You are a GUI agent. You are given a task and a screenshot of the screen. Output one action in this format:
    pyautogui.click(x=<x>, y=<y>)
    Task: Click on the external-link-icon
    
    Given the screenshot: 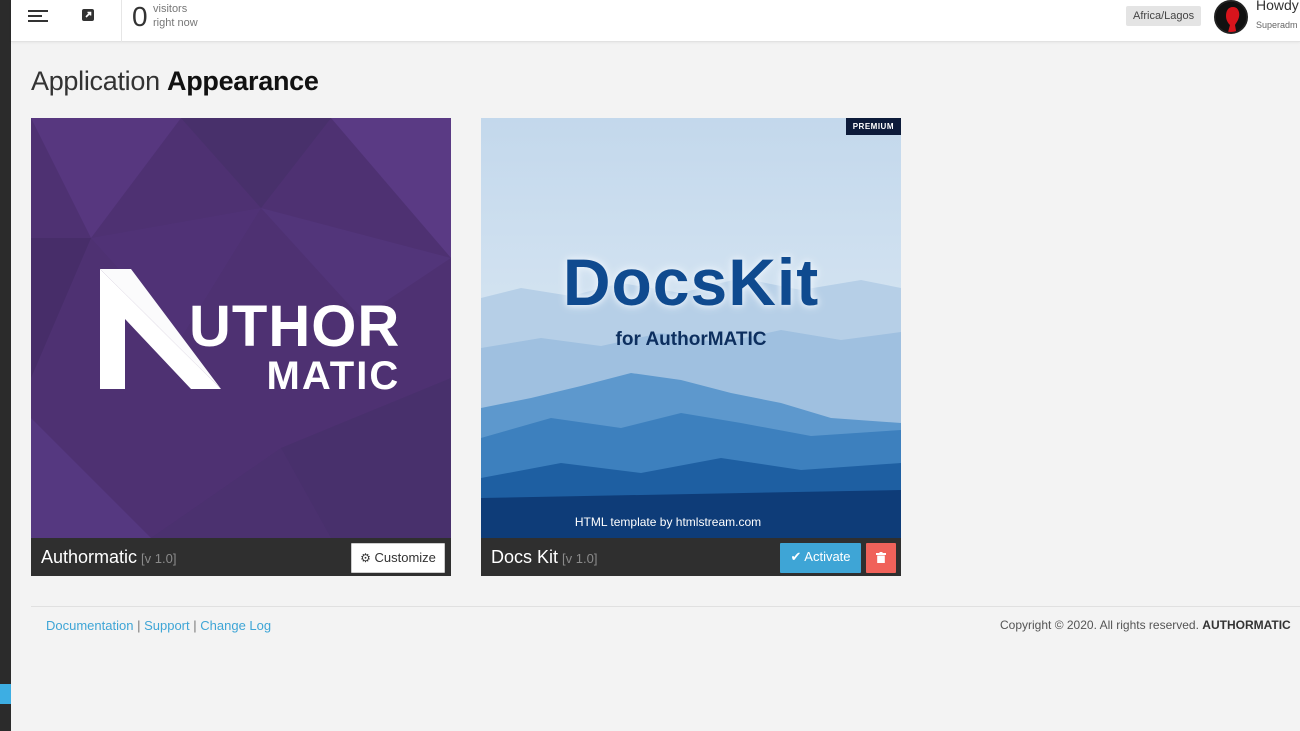 What is the action you would take?
    pyautogui.click(x=88, y=15)
    